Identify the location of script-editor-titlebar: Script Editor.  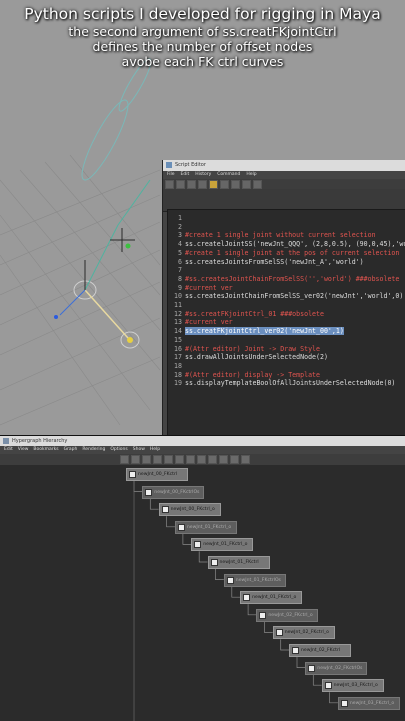
(284, 165).